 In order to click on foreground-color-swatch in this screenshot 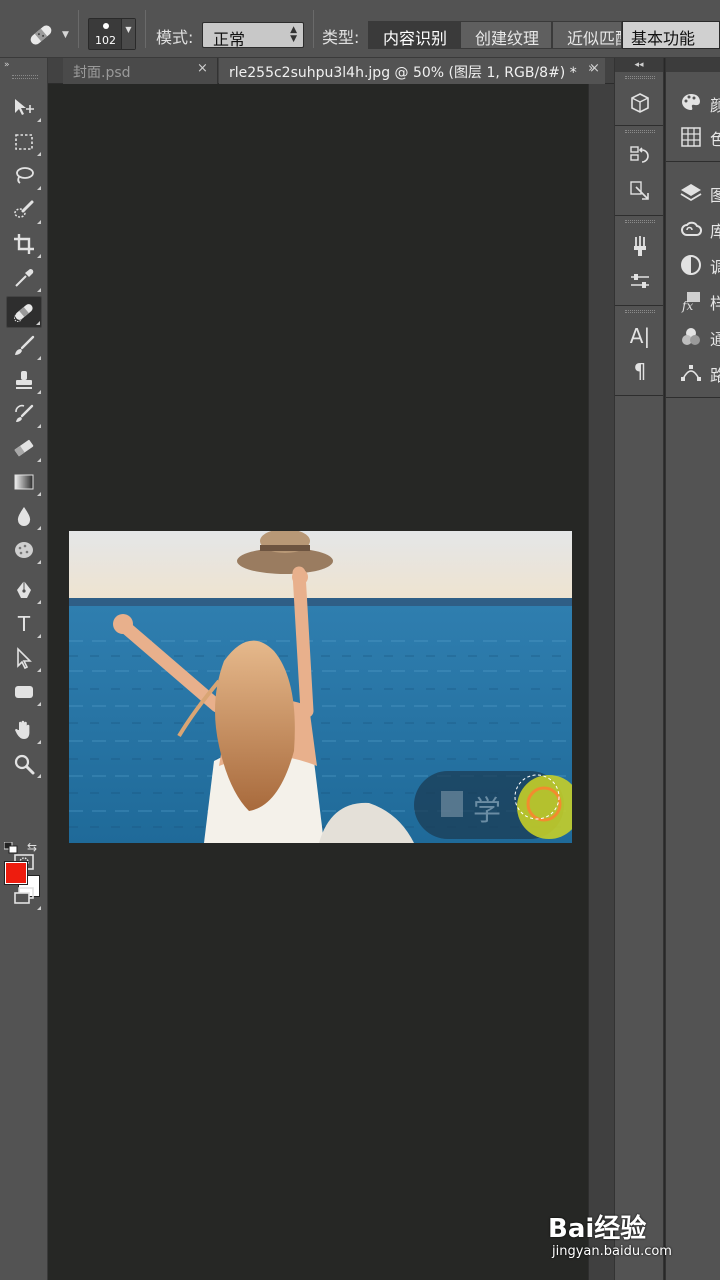, I will do `click(16, 873)`.